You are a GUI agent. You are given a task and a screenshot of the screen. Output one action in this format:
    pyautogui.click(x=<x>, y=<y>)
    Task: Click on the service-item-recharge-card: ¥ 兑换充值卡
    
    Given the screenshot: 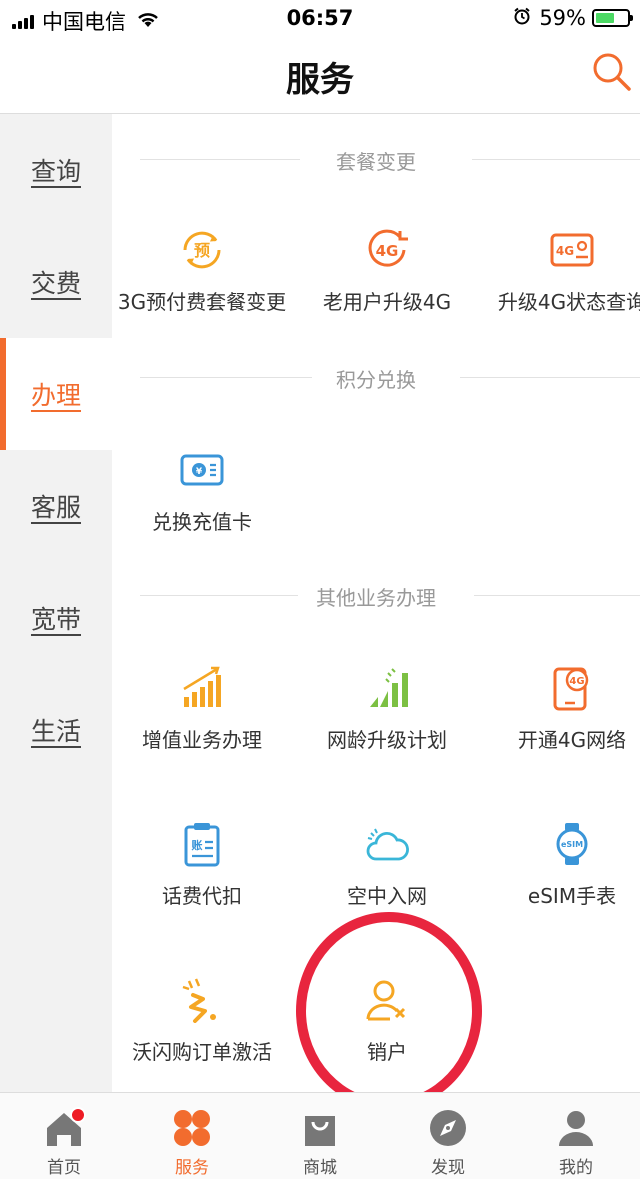 What is the action you would take?
    pyautogui.click(x=202, y=489)
    